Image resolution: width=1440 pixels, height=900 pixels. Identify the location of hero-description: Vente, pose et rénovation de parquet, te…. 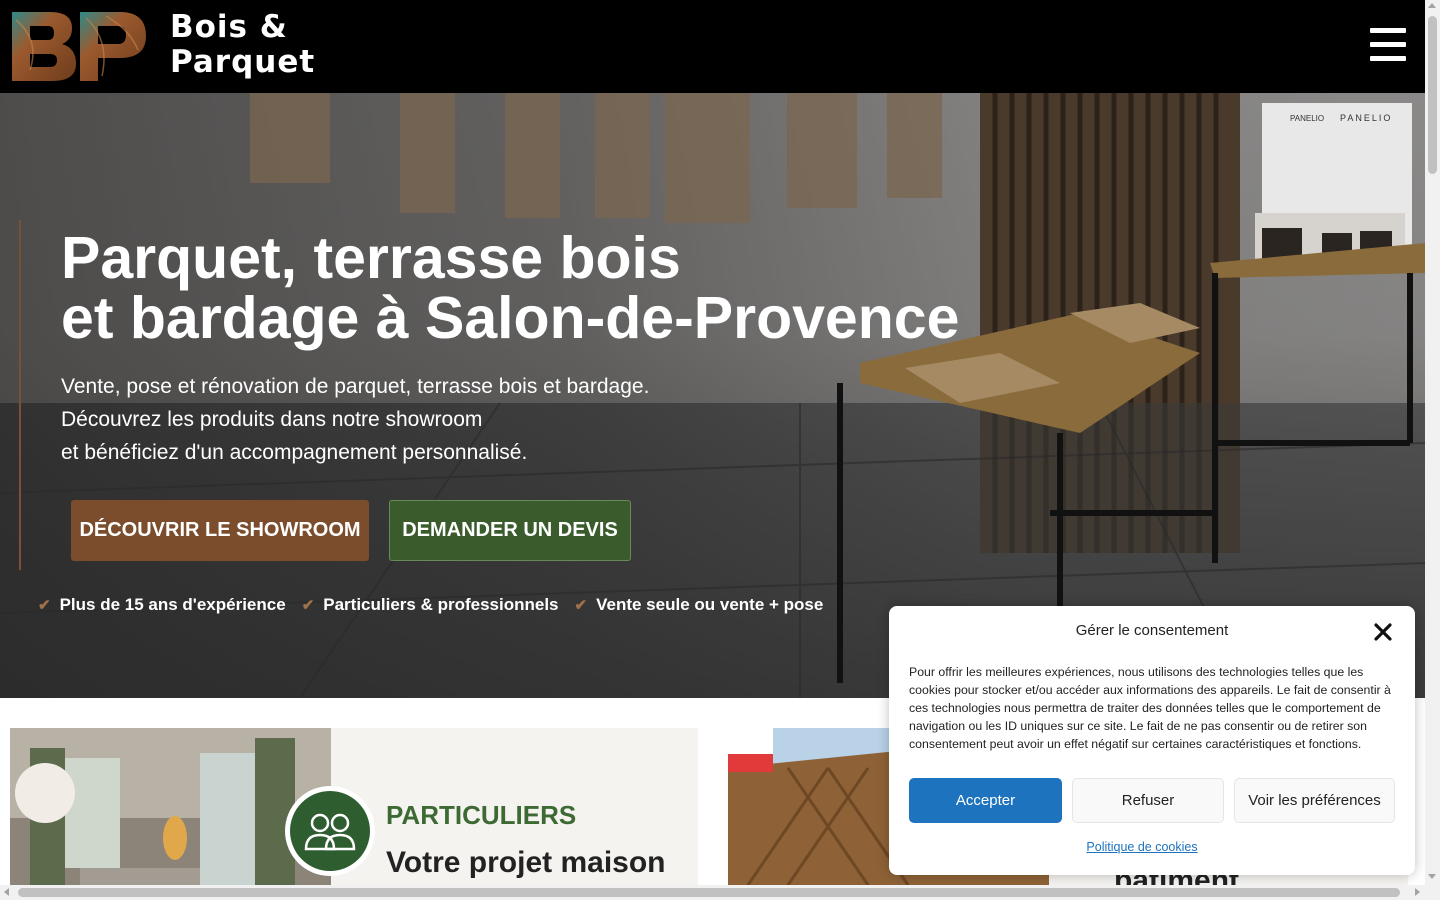
(411, 419).